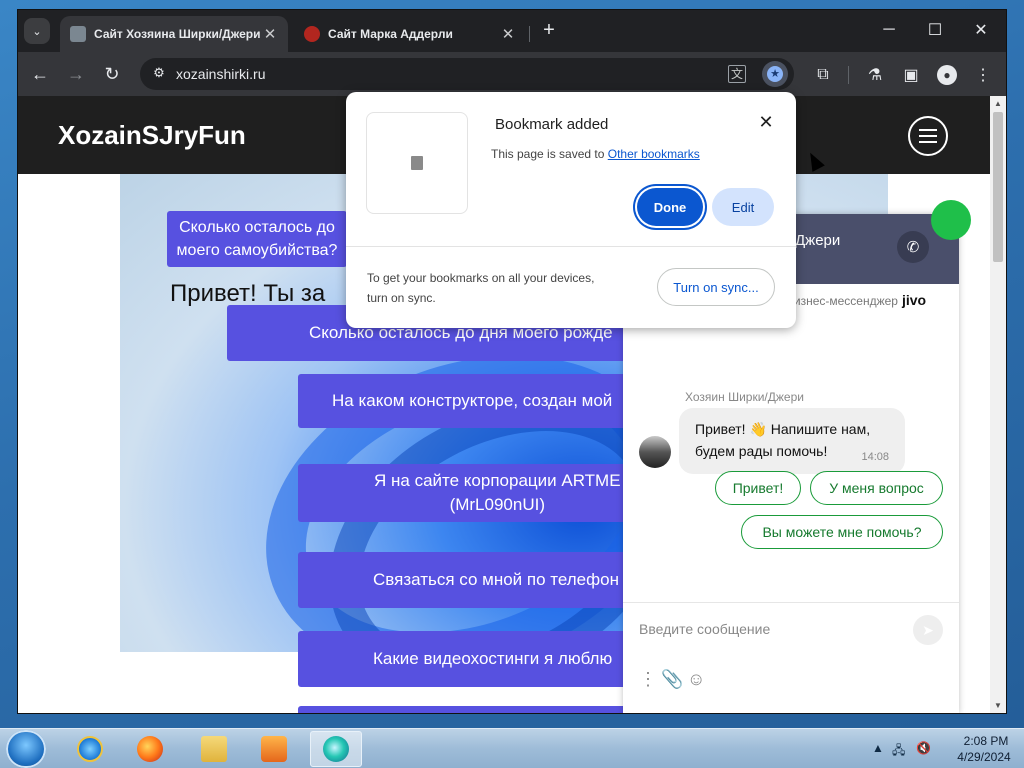  What do you see at coordinates (791, 657) in the screenshot?
I see `chat-composer: Введите сообщение ➤ ⋮ 📎 ☺` at bounding box center [791, 657].